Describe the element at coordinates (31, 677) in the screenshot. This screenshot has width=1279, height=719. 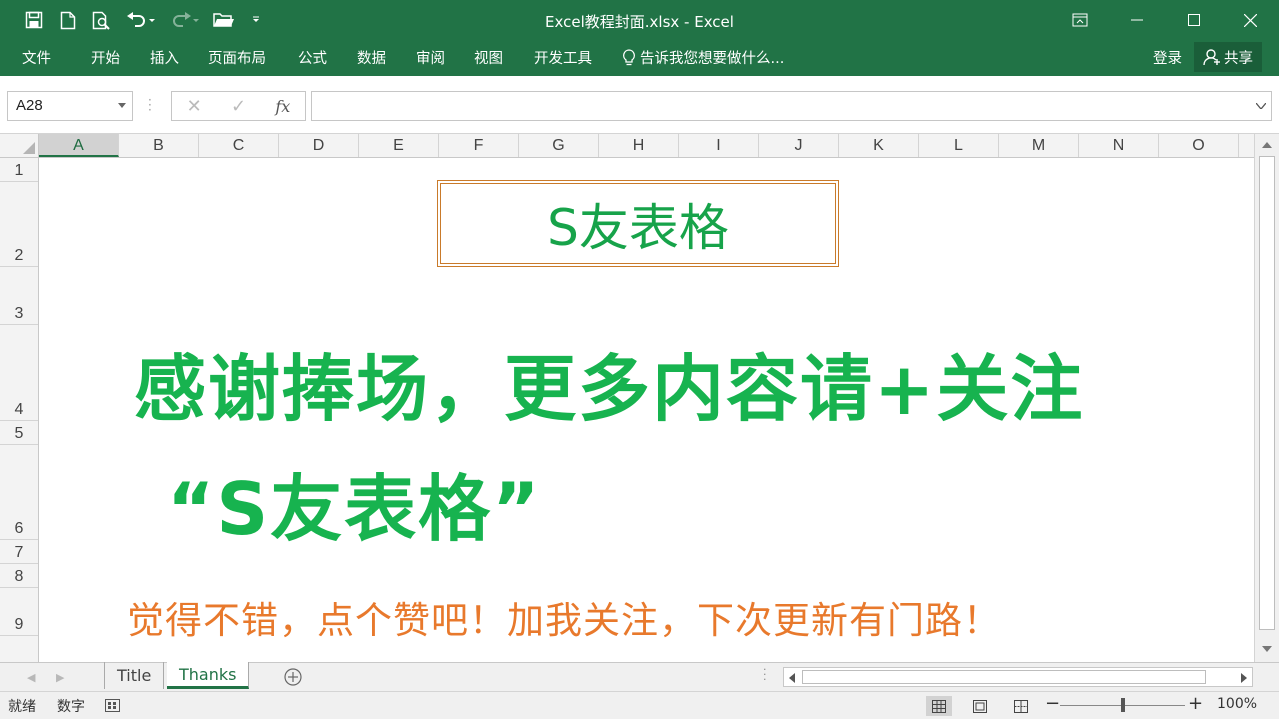
I see `prev-sheet-icon: ◀` at that location.